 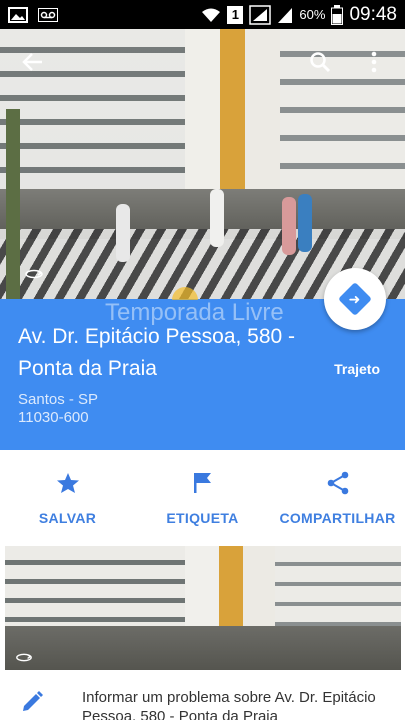 I want to click on status-bar: 1 60% 09:48, so click(x=202, y=14).